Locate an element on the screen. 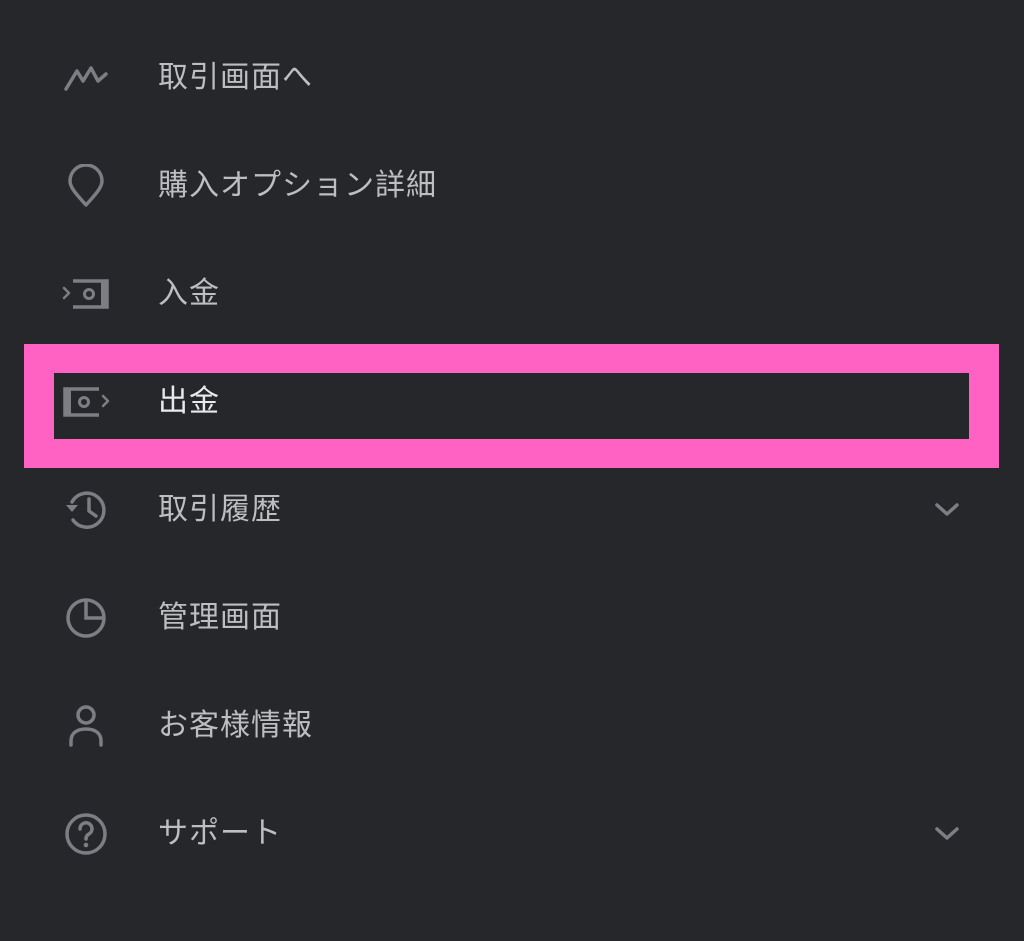 This screenshot has height=941, width=1024. person-icon is located at coordinates (86, 726).